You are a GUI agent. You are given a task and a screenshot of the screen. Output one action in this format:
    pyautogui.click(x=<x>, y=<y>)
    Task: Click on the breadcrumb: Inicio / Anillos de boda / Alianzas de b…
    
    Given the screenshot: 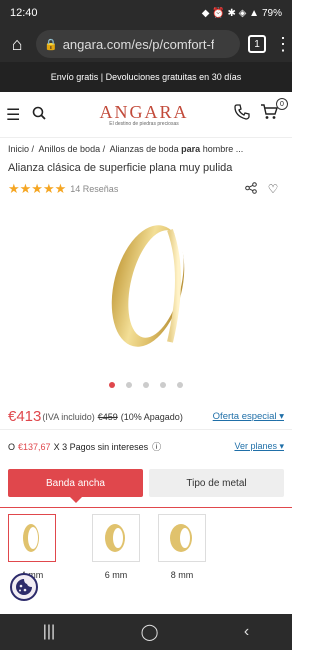 What is the action you would take?
    pyautogui.click(x=126, y=149)
    